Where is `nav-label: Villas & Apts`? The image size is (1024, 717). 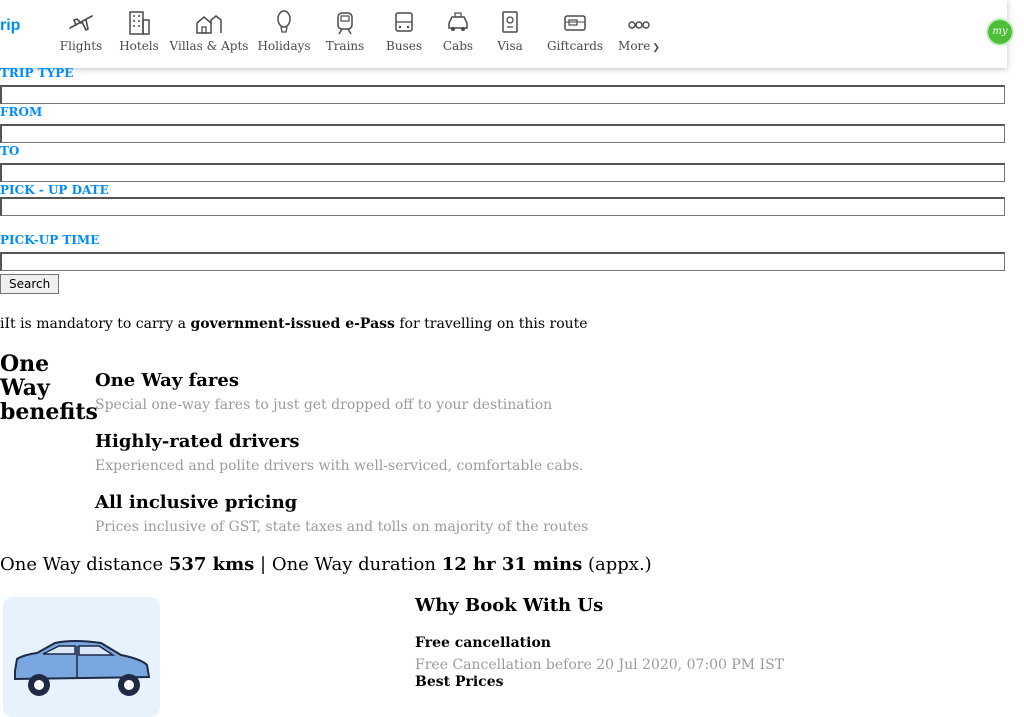 nav-label: Villas & Apts is located at coordinates (209, 46).